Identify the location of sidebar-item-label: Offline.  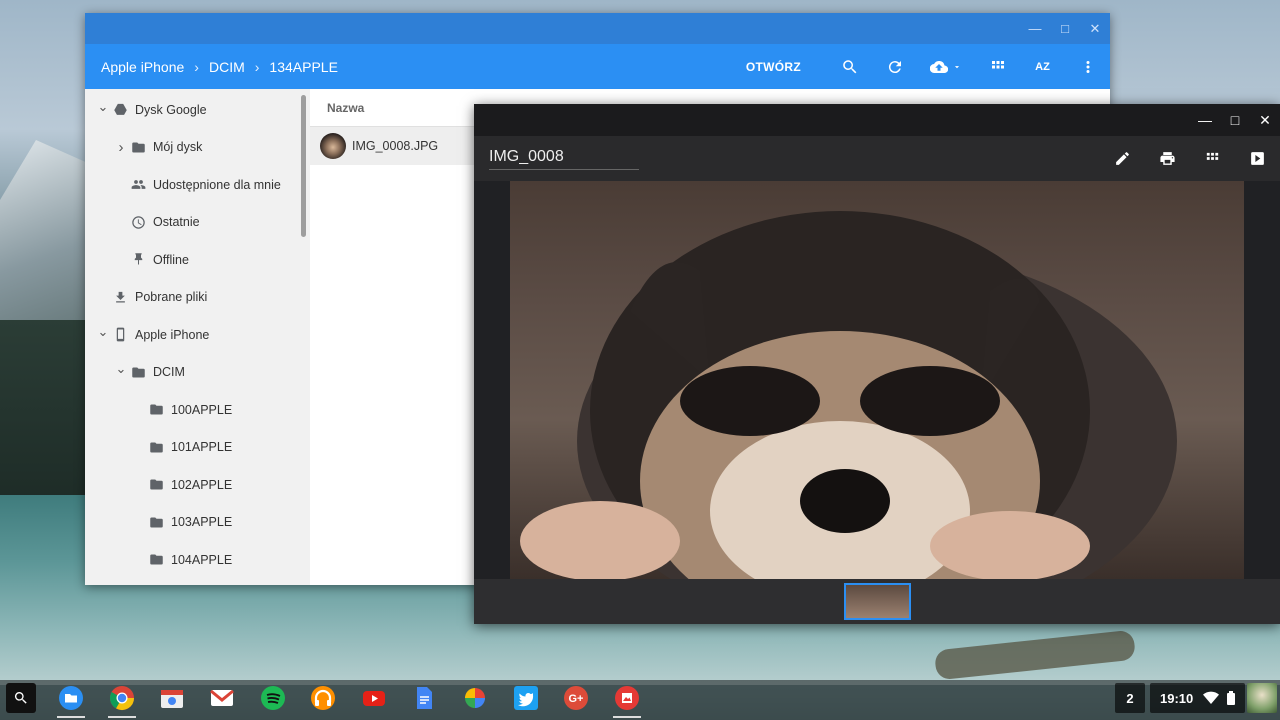
(171, 259).